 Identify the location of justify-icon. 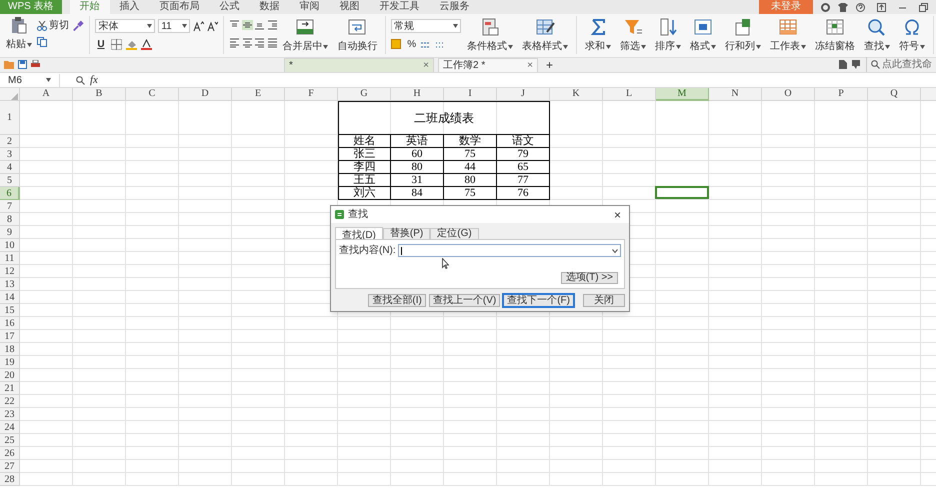
(272, 43).